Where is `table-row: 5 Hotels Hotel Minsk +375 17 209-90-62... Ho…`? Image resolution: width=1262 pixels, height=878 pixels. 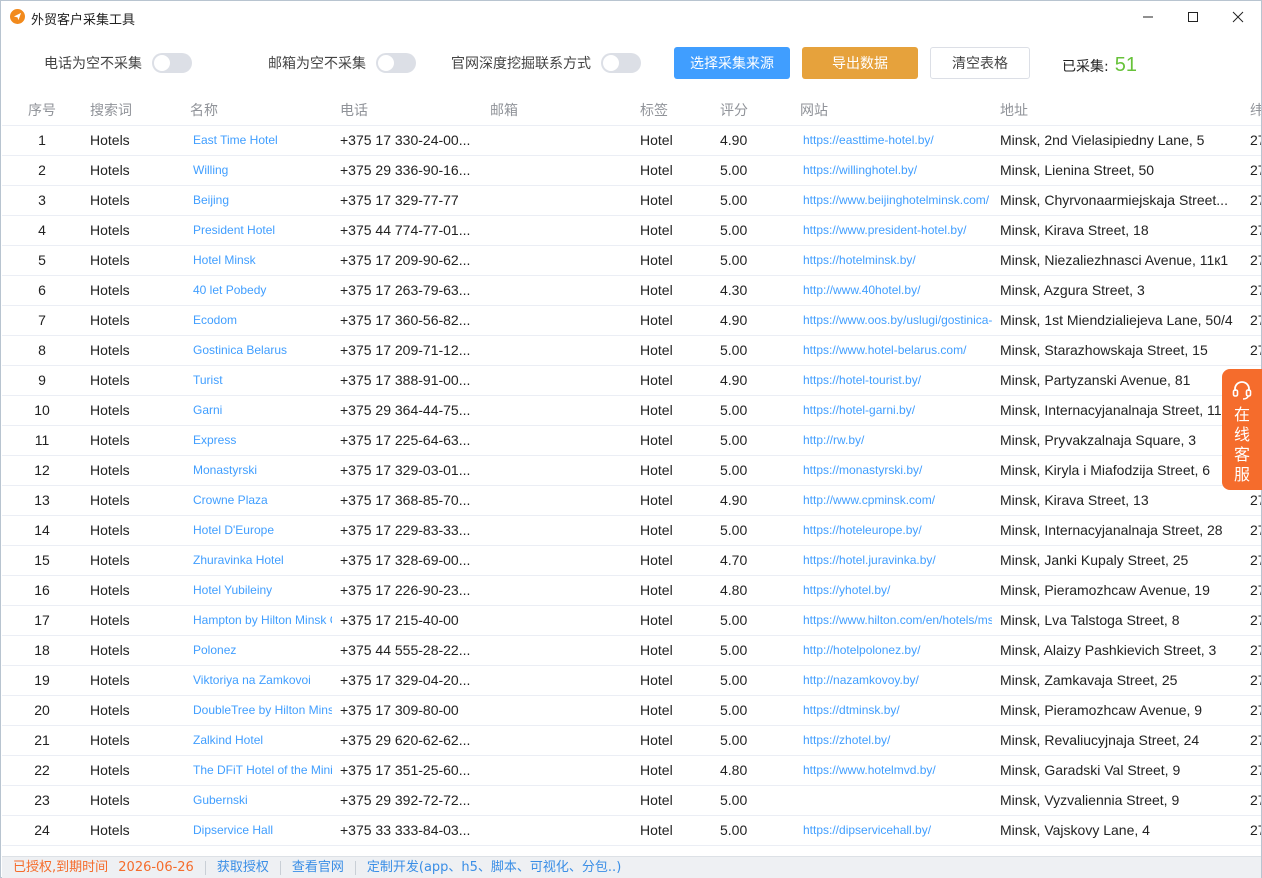
table-row: 5 Hotels Hotel Minsk +375 17 209-90-62... Ho… is located at coordinates (631, 260).